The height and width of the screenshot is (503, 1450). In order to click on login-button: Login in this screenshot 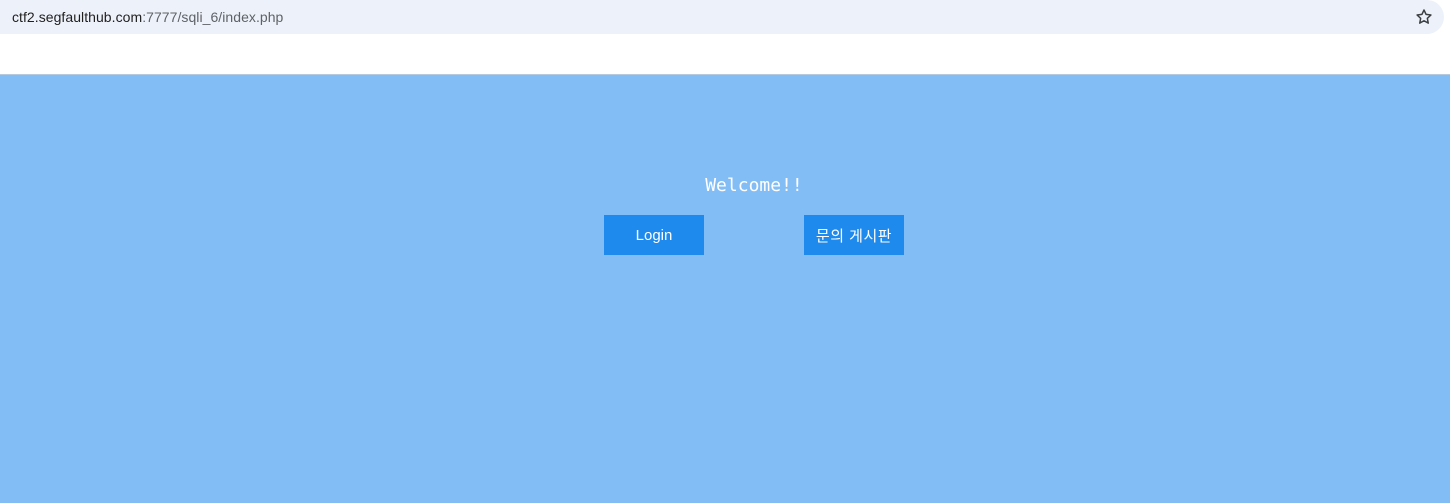, I will do `click(654, 235)`.